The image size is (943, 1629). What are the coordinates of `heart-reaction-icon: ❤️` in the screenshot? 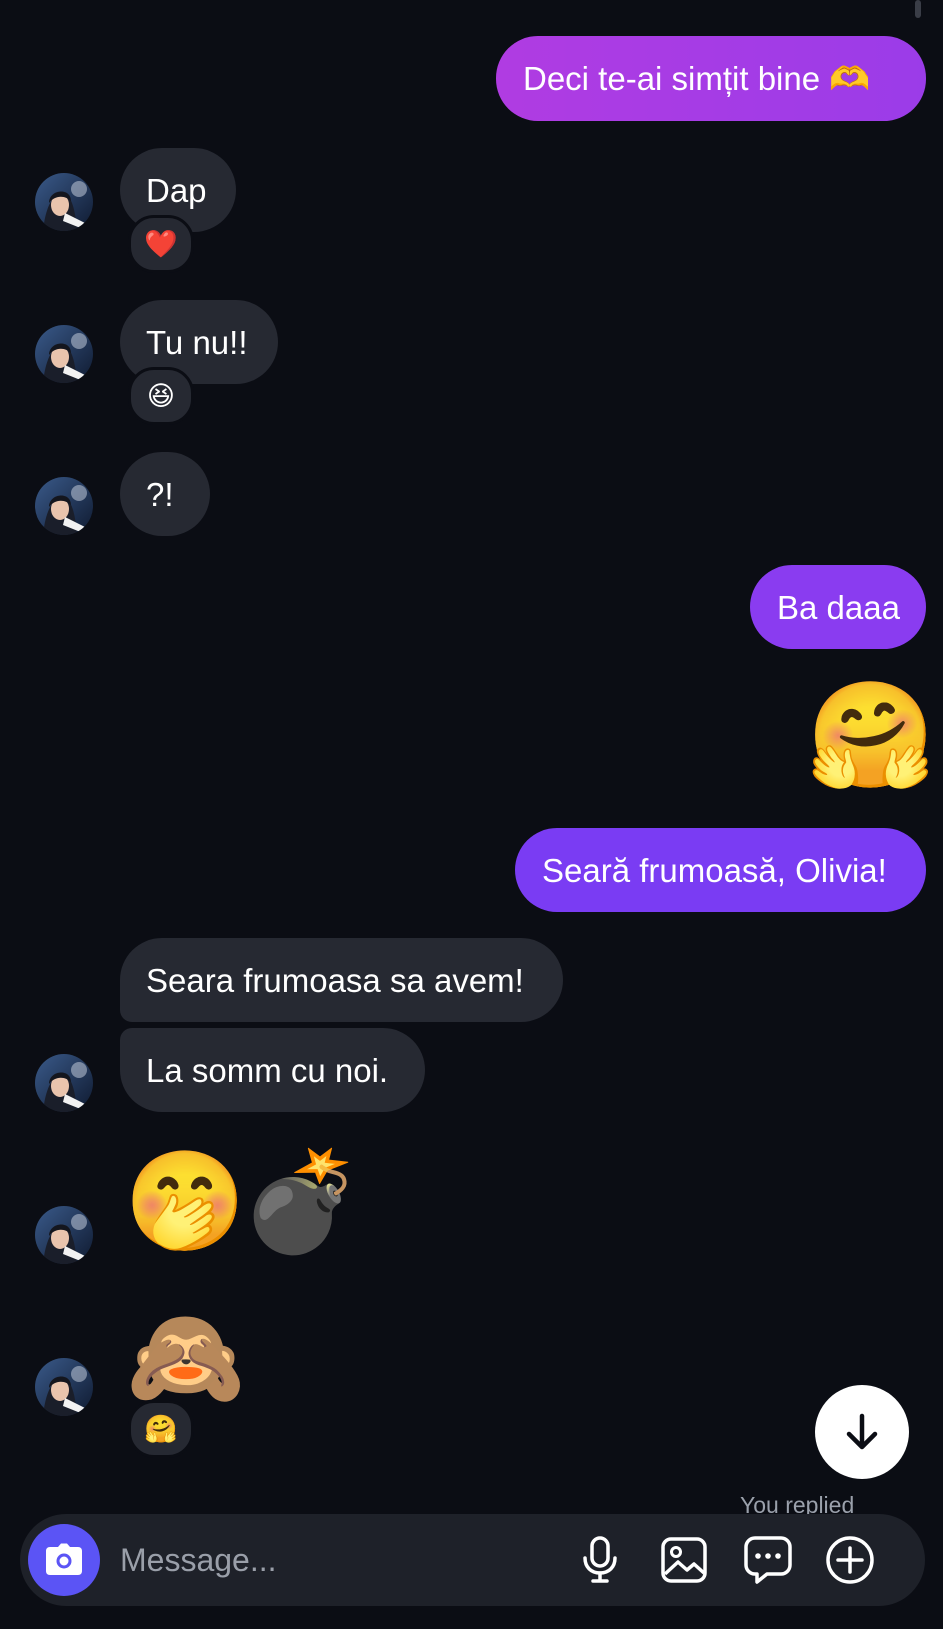 It's located at (161, 243).